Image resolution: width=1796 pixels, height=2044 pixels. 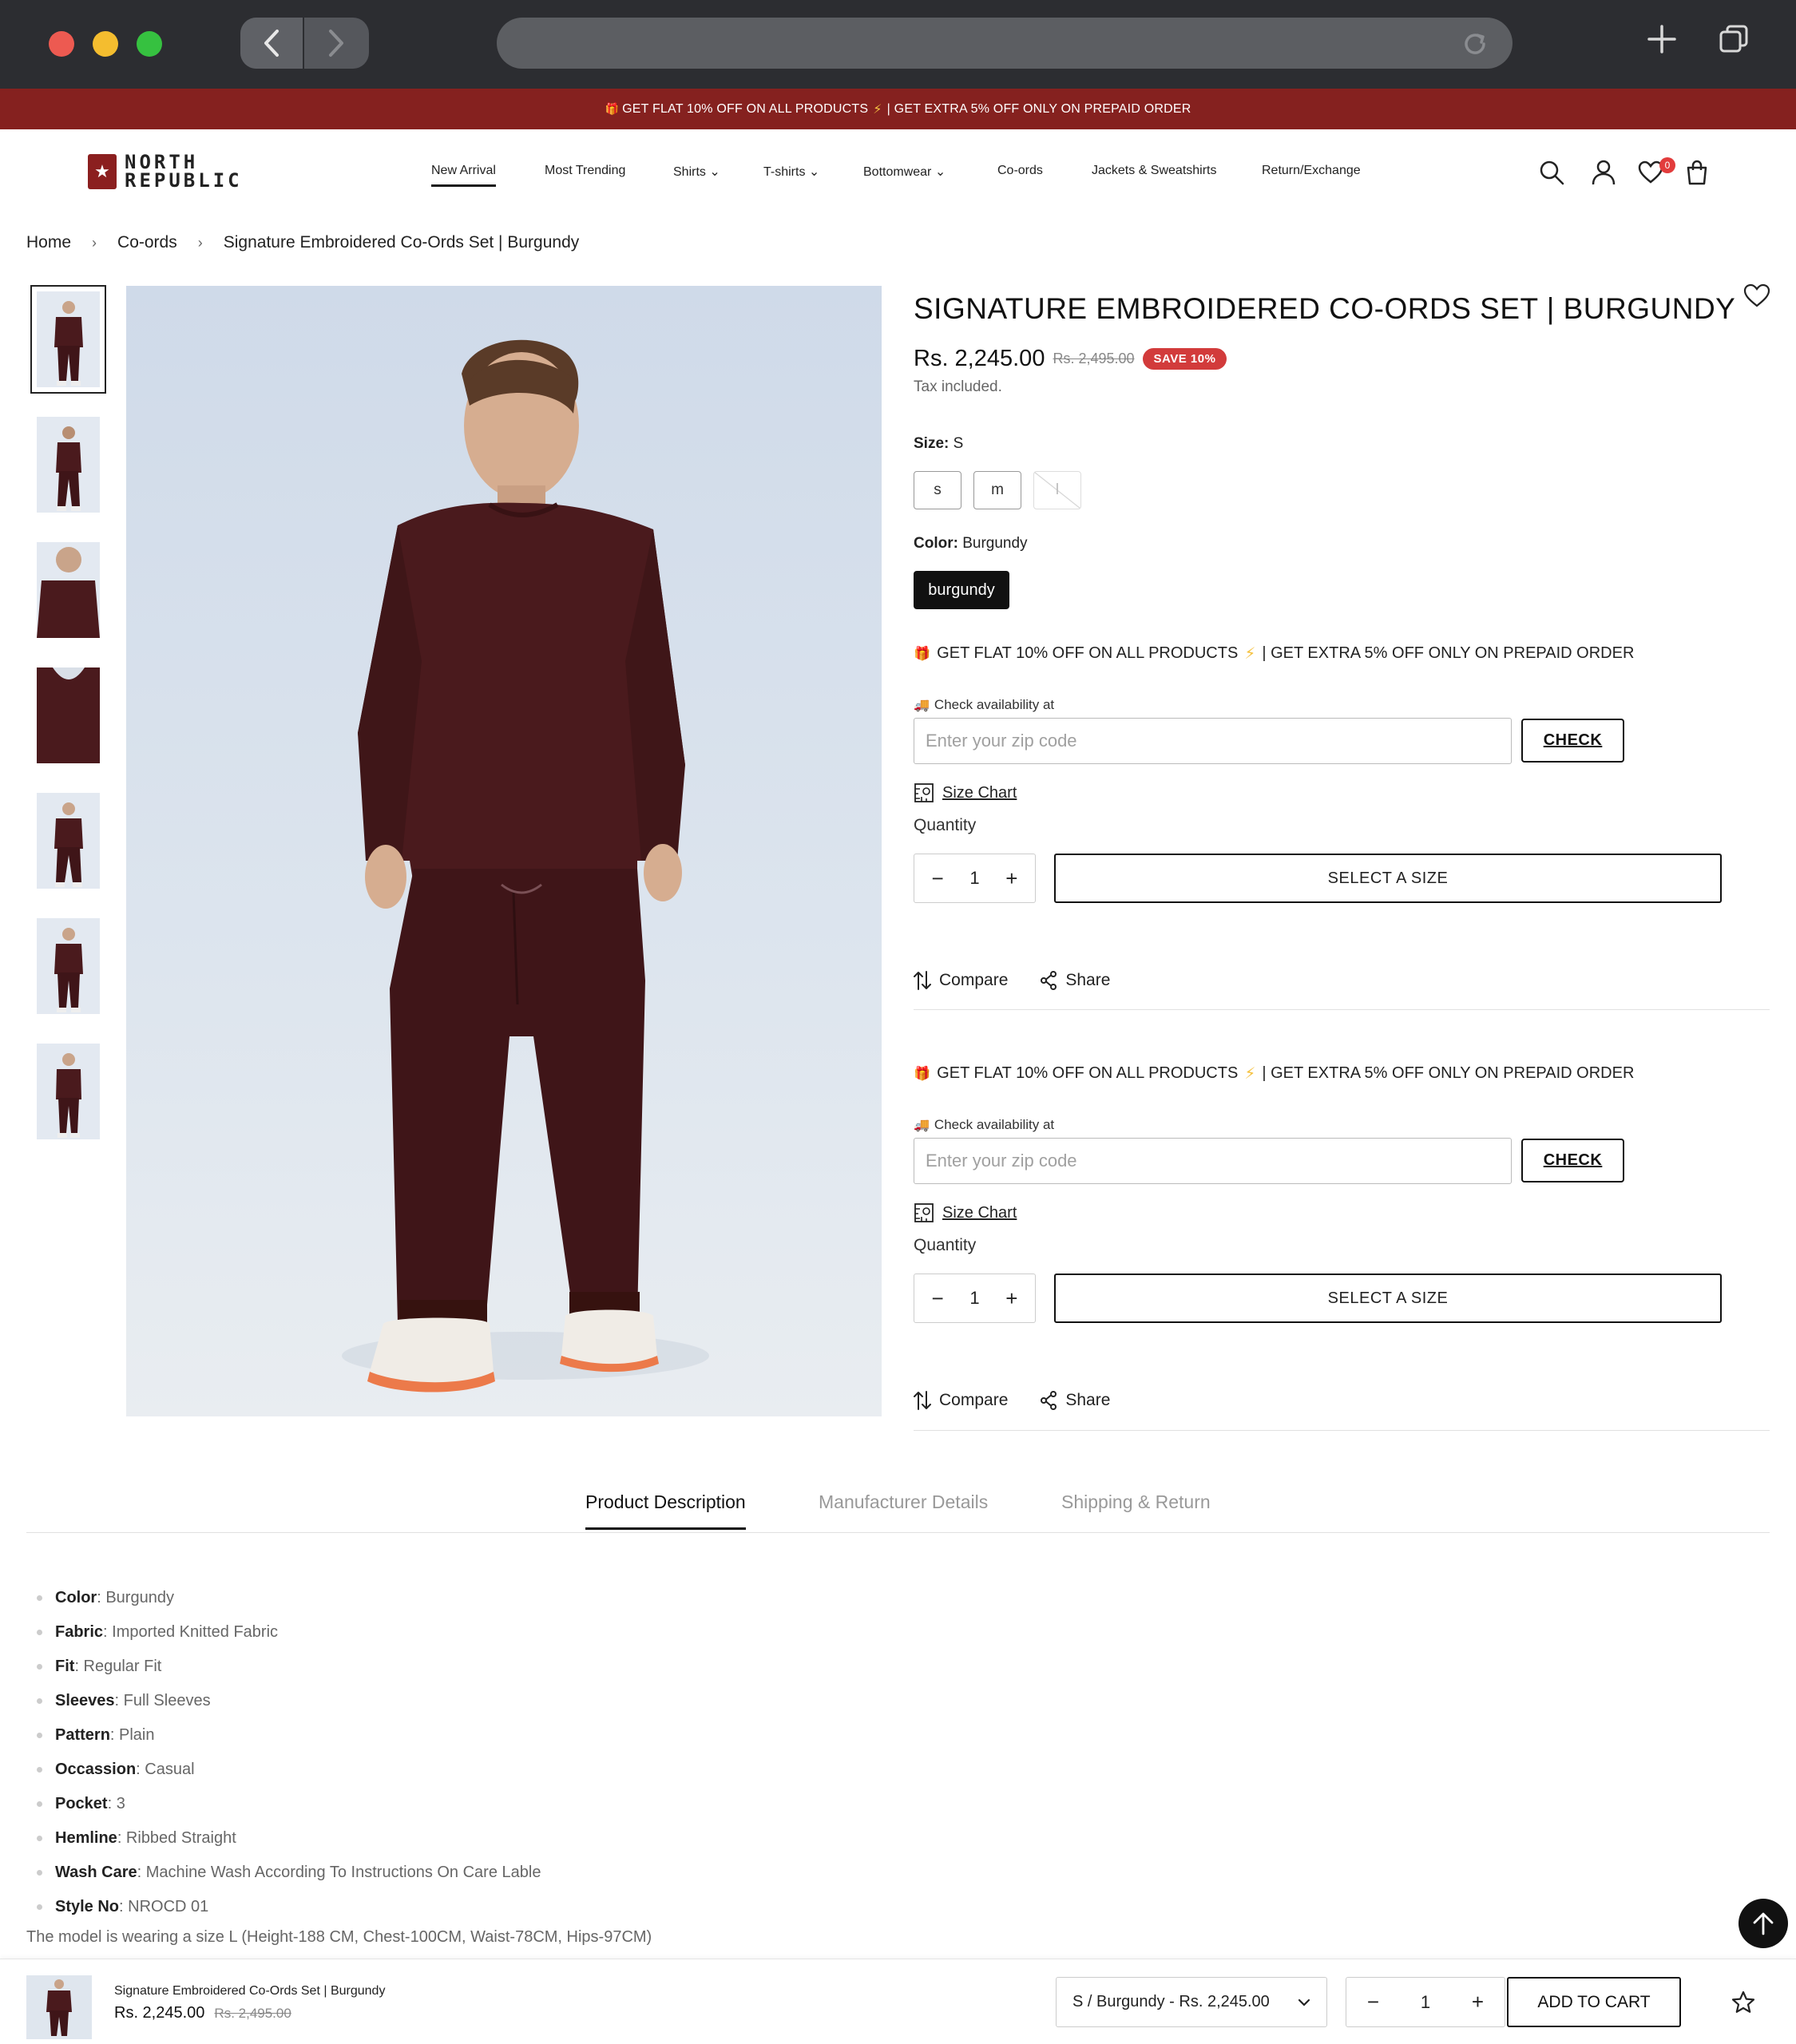 I want to click on minimize-window-button, so click(x=105, y=44).